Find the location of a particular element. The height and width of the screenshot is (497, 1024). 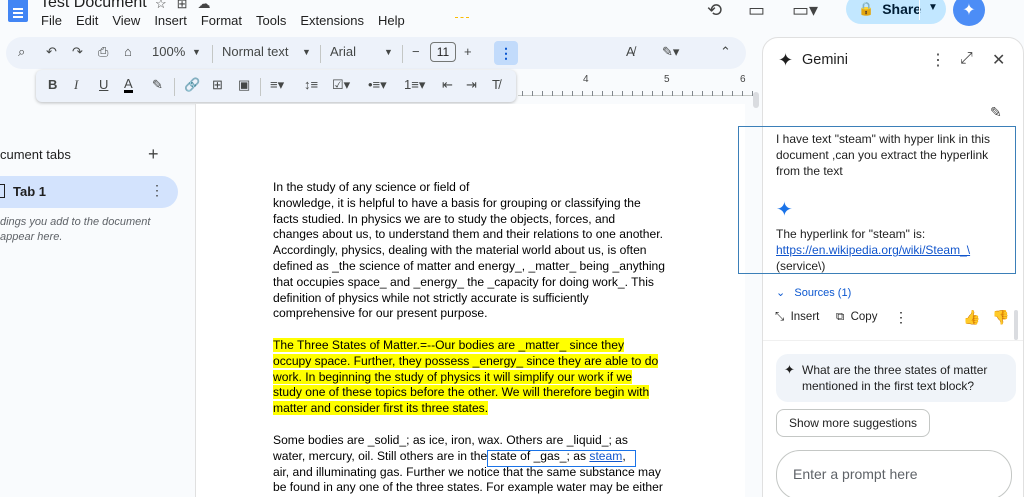

menu-extensions: Extensions is located at coordinates (332, 20).